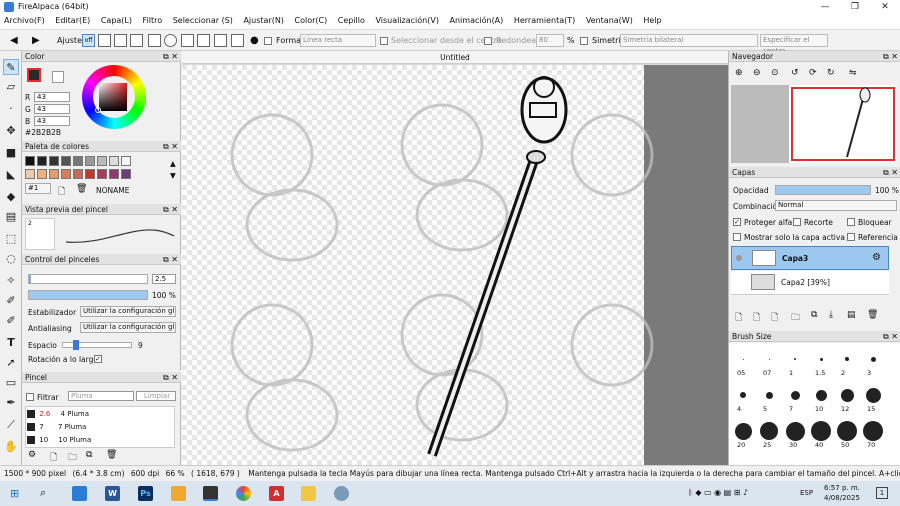 The width and height of the screenshot is (900, 506). Describe the element at coordinates (544, 20) in the screenshot. I see `menu-herramienta: Herramienta(T)` at that location.